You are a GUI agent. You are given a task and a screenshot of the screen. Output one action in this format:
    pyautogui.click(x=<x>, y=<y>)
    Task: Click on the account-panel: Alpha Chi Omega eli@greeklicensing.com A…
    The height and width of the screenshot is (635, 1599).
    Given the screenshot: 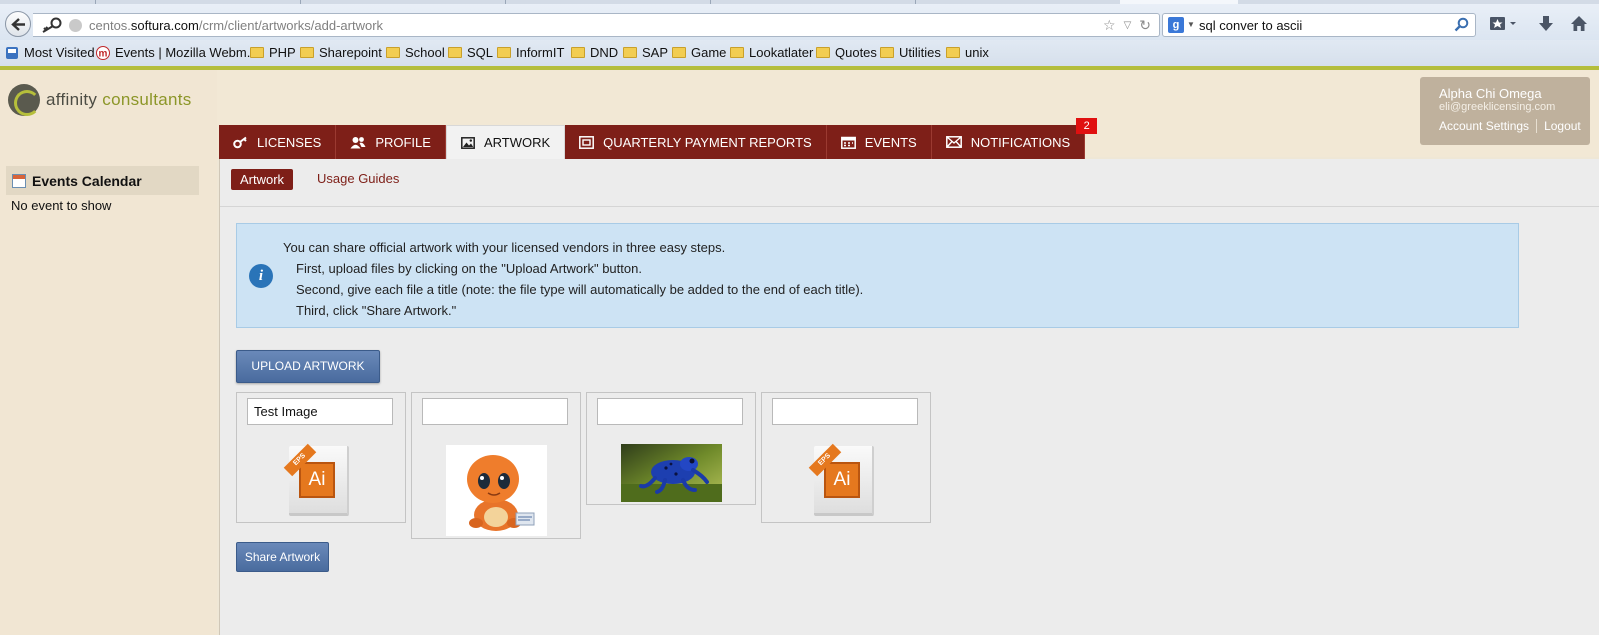 What is the action you would take?
    pyautogui.click(x=1505, y=111)
    